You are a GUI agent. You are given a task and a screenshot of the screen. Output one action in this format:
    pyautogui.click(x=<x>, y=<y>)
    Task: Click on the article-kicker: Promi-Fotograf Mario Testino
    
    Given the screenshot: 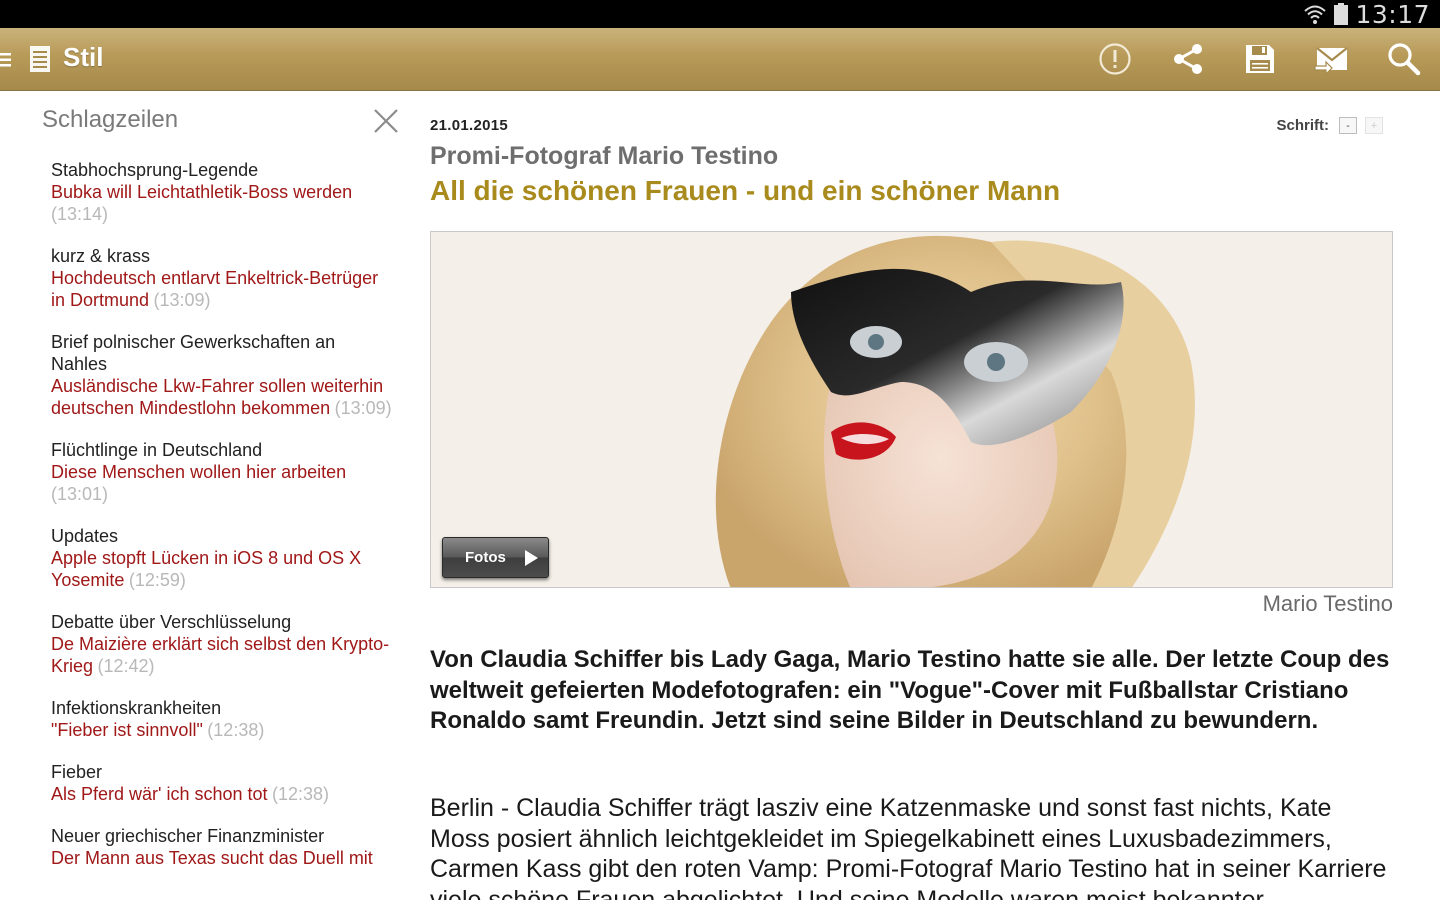 What is the action you would take?
    pyautogui.click(x=604, y=156)
    